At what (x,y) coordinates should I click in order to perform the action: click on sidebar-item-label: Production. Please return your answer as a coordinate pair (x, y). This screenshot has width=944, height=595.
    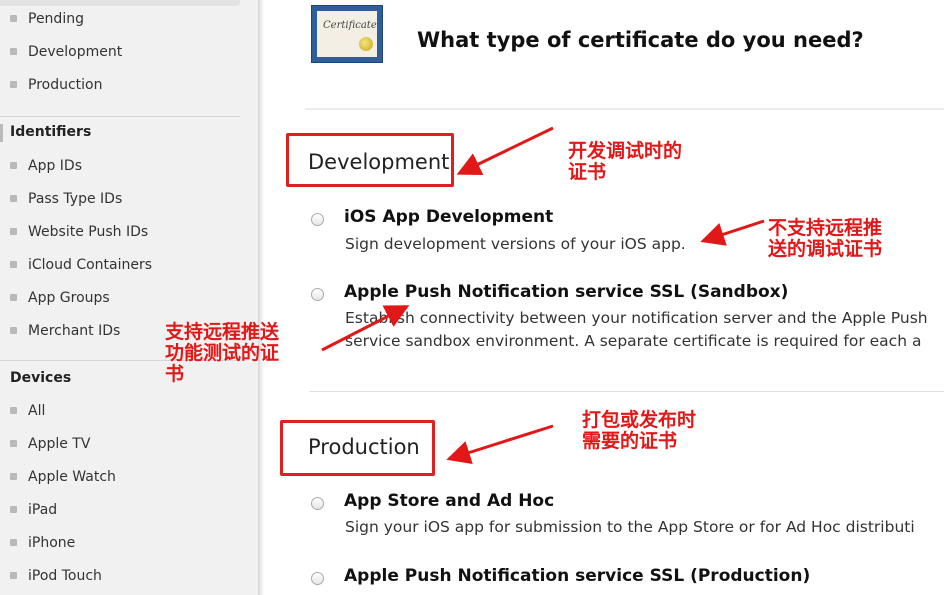
    Looking at the image, I should click on (65, 85).